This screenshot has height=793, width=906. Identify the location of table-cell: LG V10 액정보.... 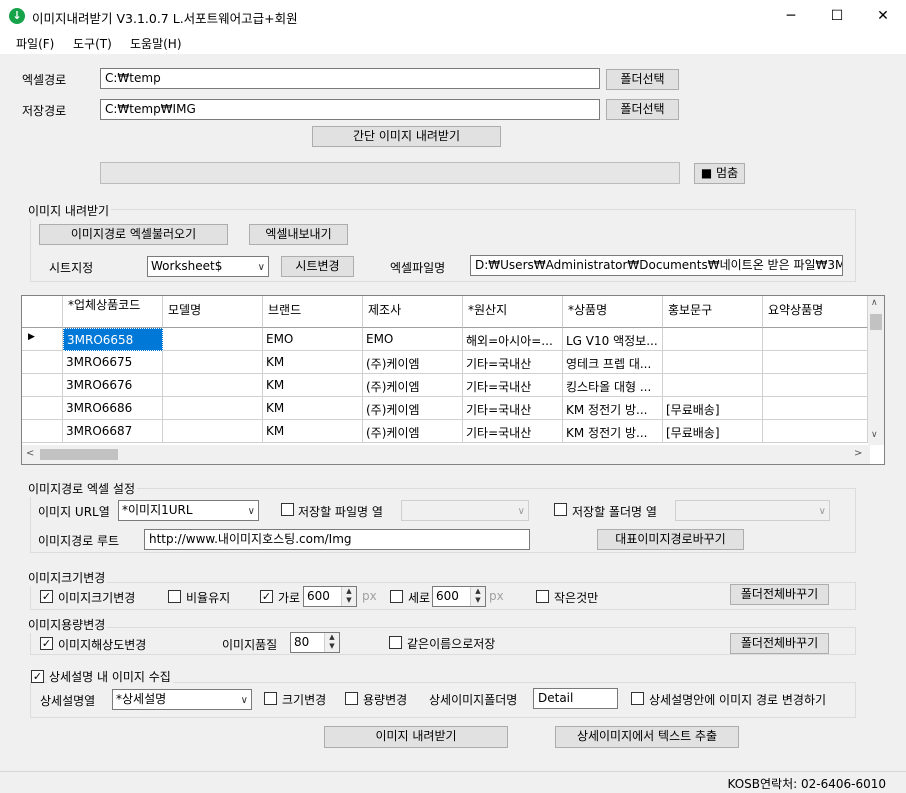
(613, 339).